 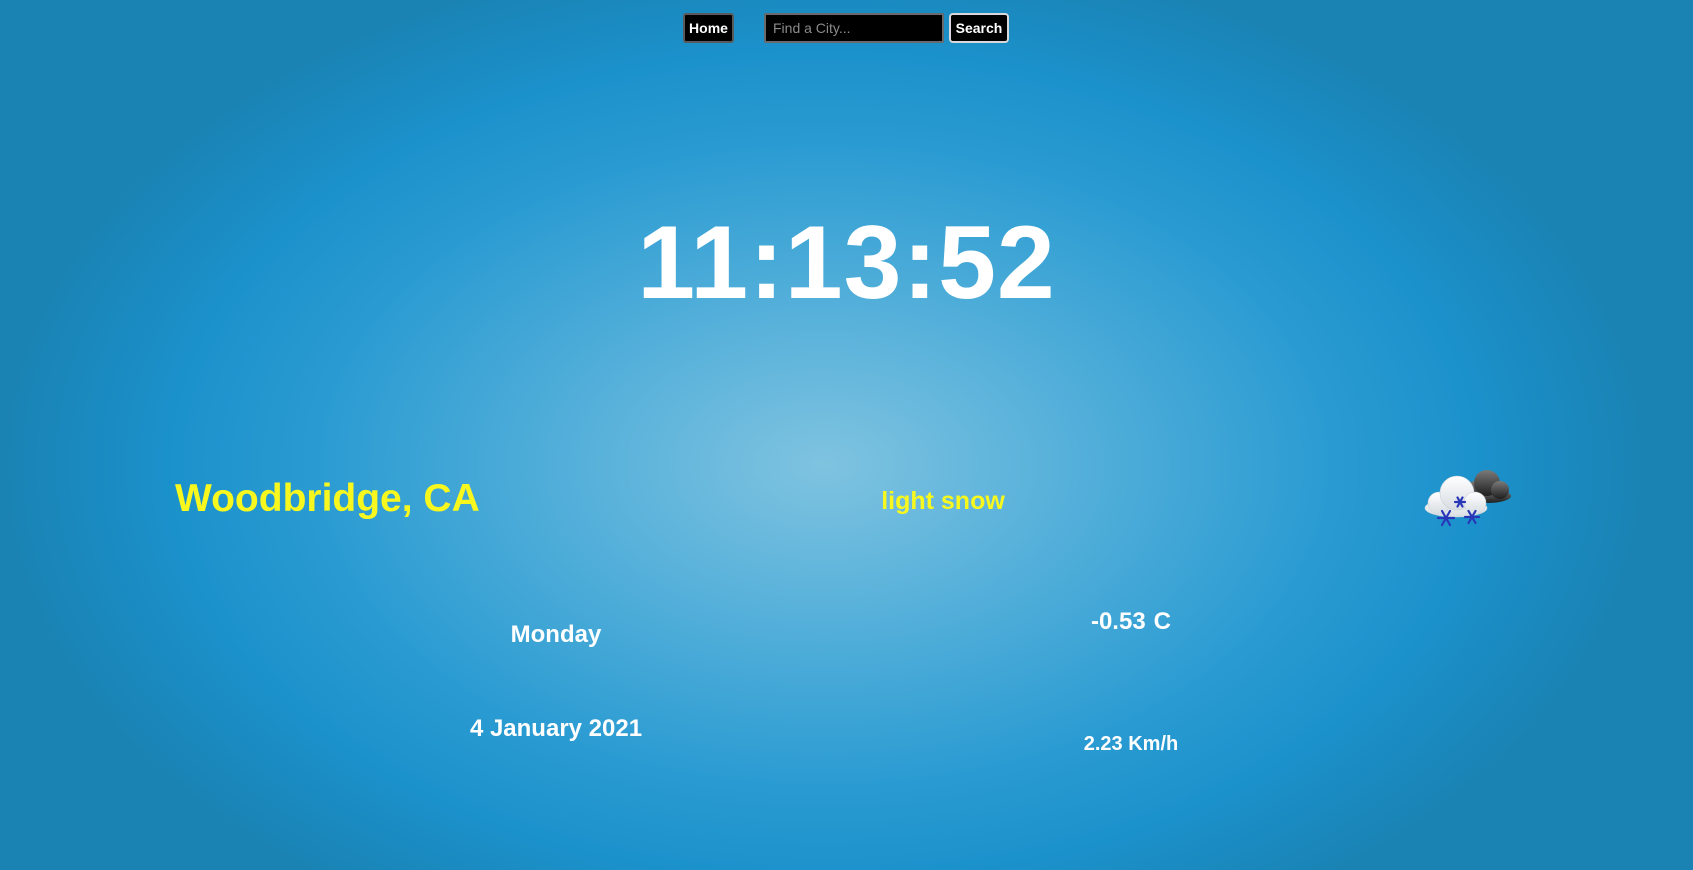 What do you see at coordinates (1118, 621) in the screenshot?
I see `temperature-value: -0.53` at bounding box center [1118, 621].